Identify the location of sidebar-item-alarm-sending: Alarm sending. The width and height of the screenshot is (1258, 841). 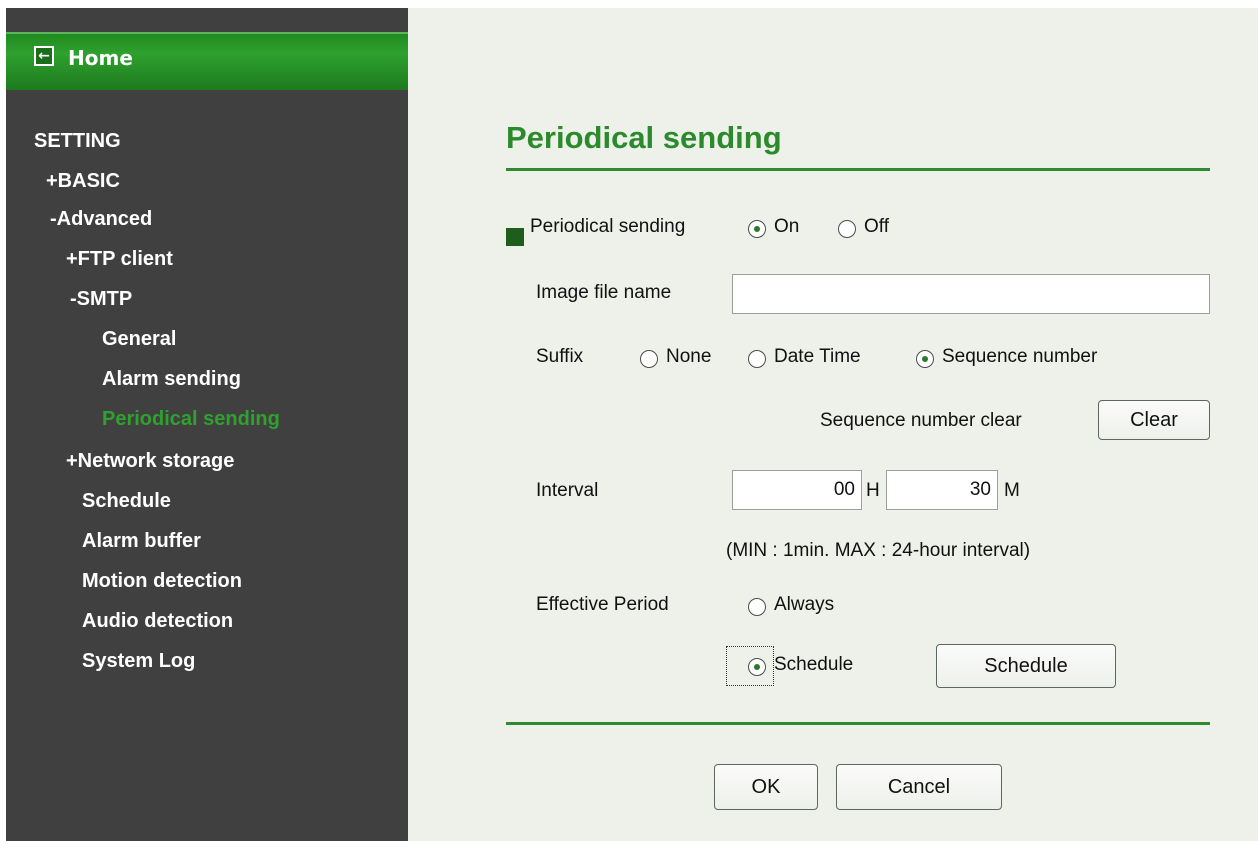
(171, 379).